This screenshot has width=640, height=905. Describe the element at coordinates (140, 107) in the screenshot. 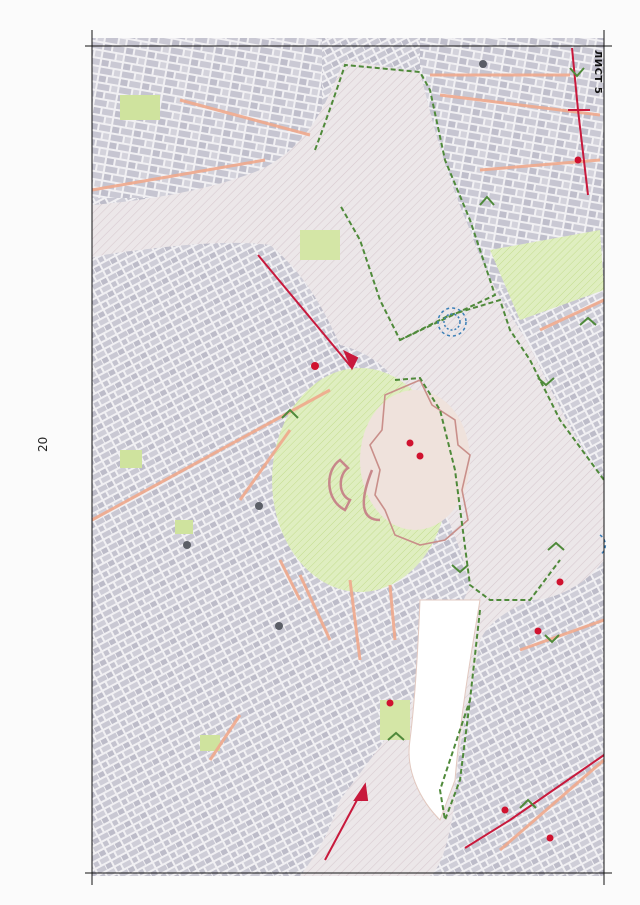

I see `park-northwest` at that location.